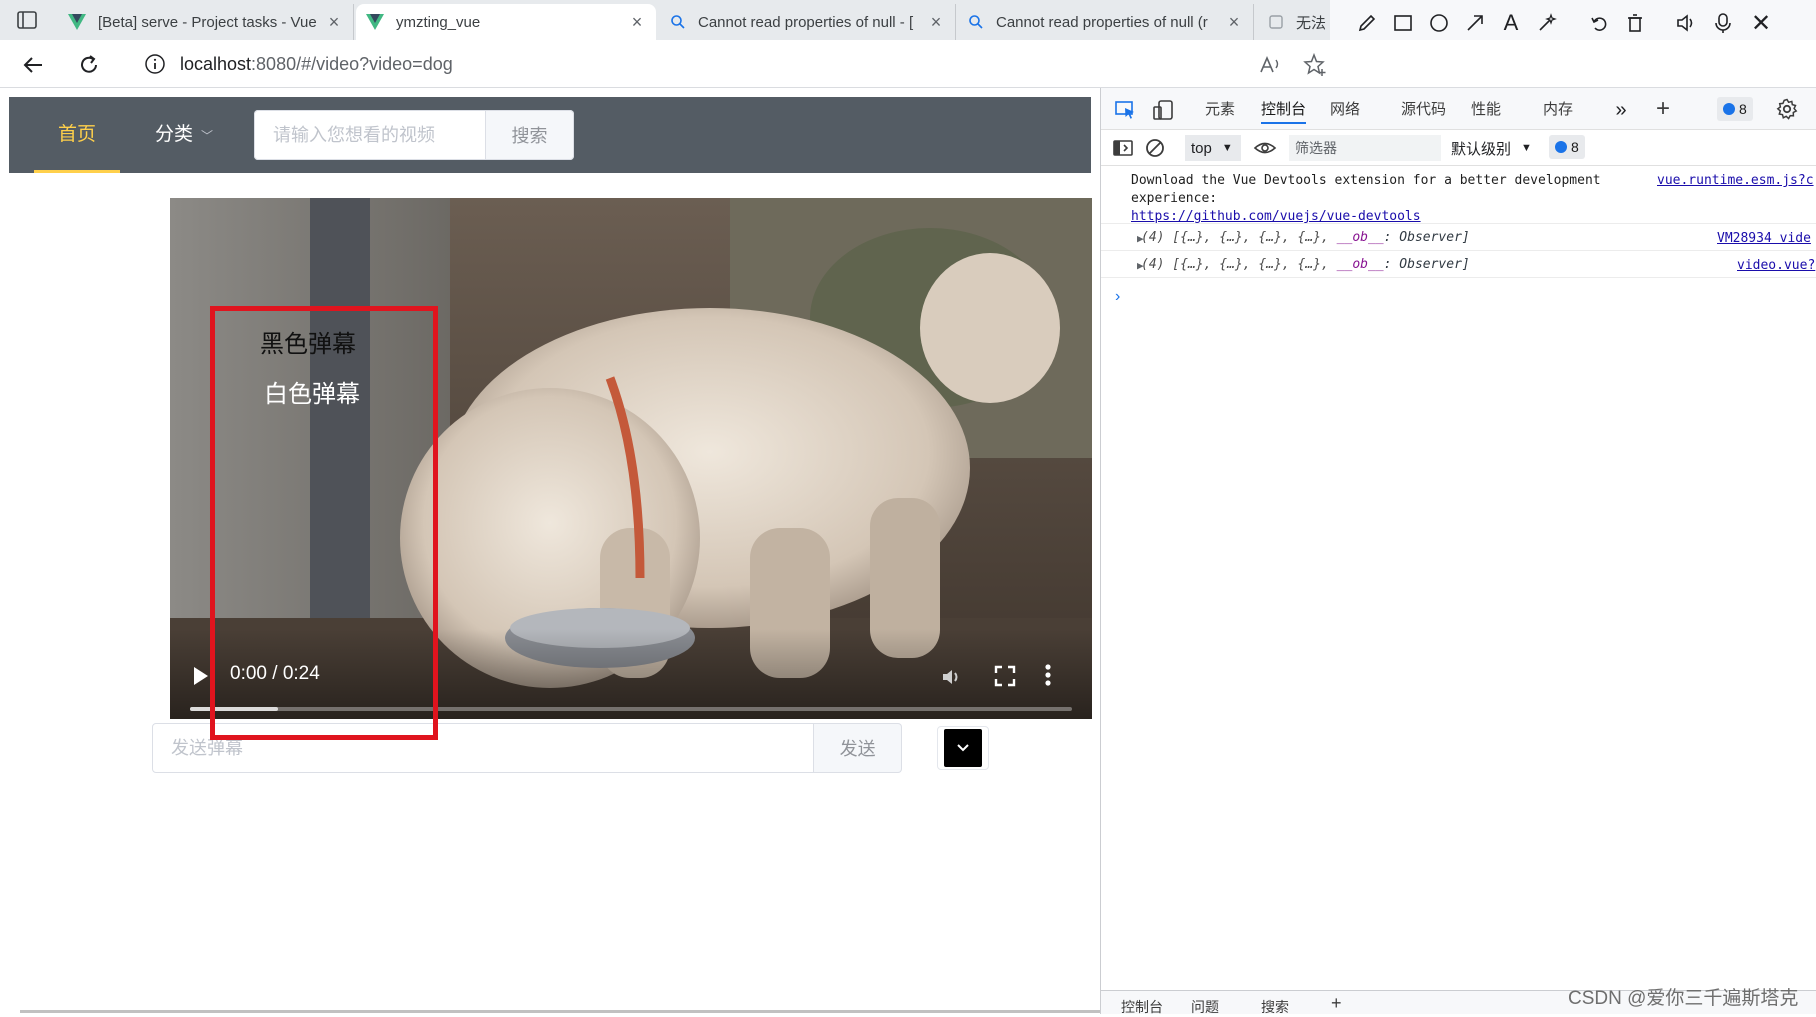 This screenshot has height=1017, width=1816. What do you see at coordinates (1048, 675) in the screenshot?
I see `more-options-icon` at bounding box center [1048, 675].